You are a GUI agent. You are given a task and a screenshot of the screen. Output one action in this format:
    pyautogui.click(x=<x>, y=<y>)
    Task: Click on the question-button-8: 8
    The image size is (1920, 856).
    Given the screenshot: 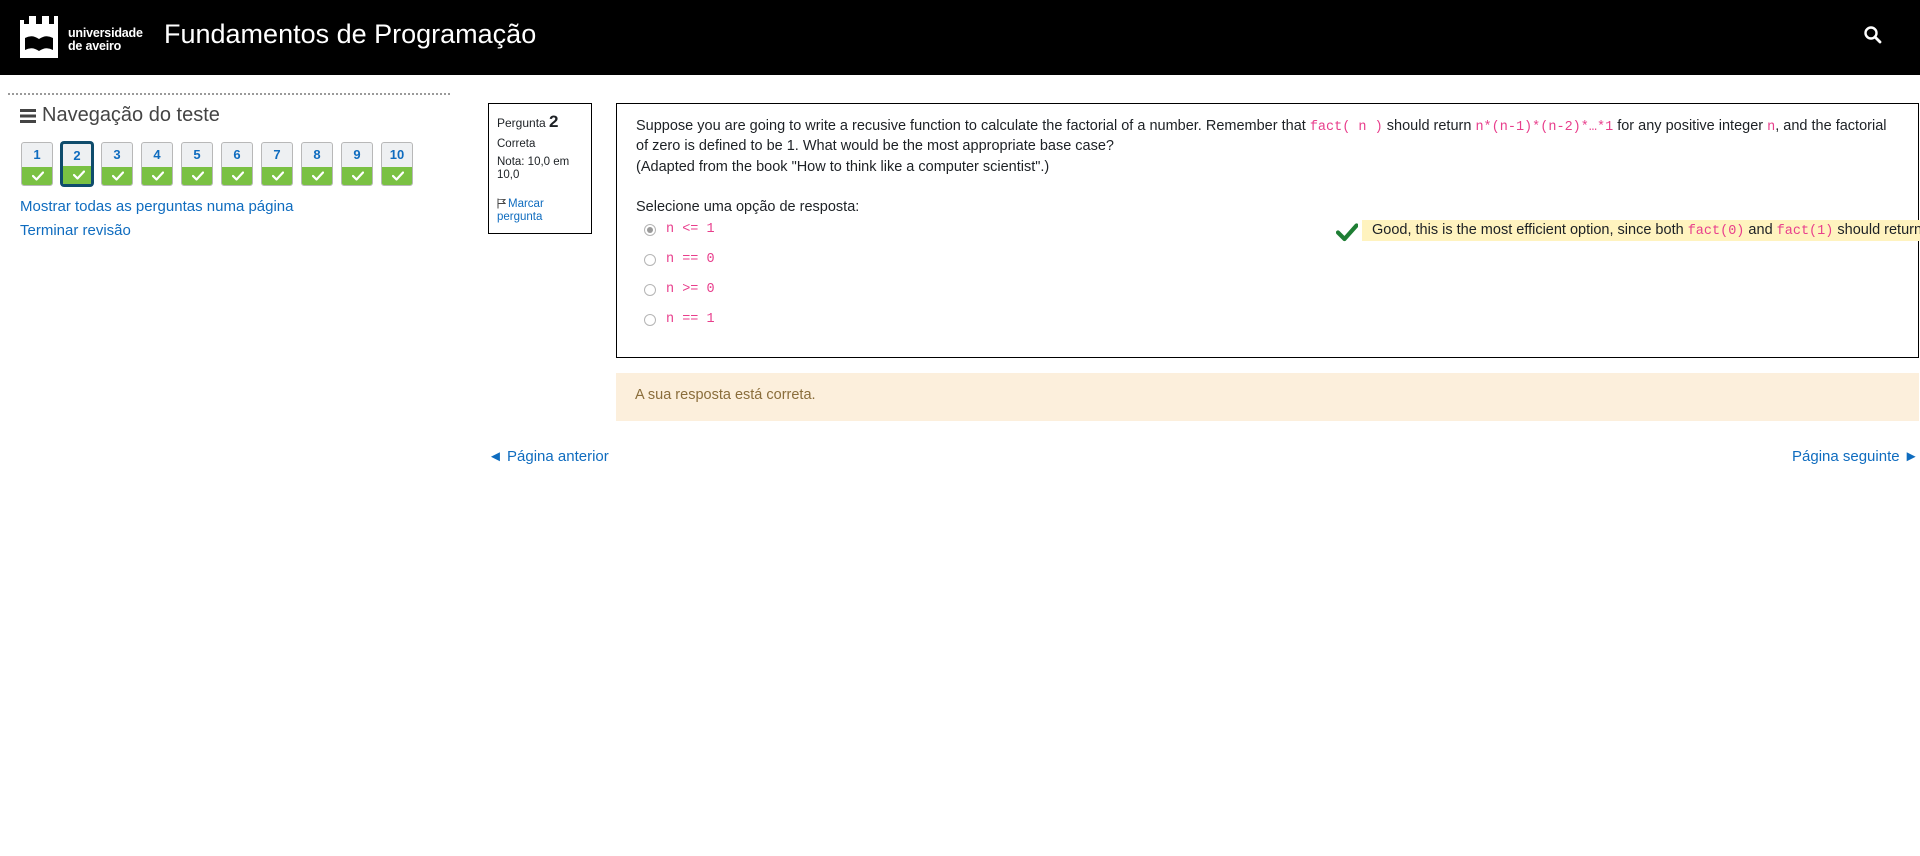 What is the action you would take?
    pyautogui.click(x=317, y=164)
    